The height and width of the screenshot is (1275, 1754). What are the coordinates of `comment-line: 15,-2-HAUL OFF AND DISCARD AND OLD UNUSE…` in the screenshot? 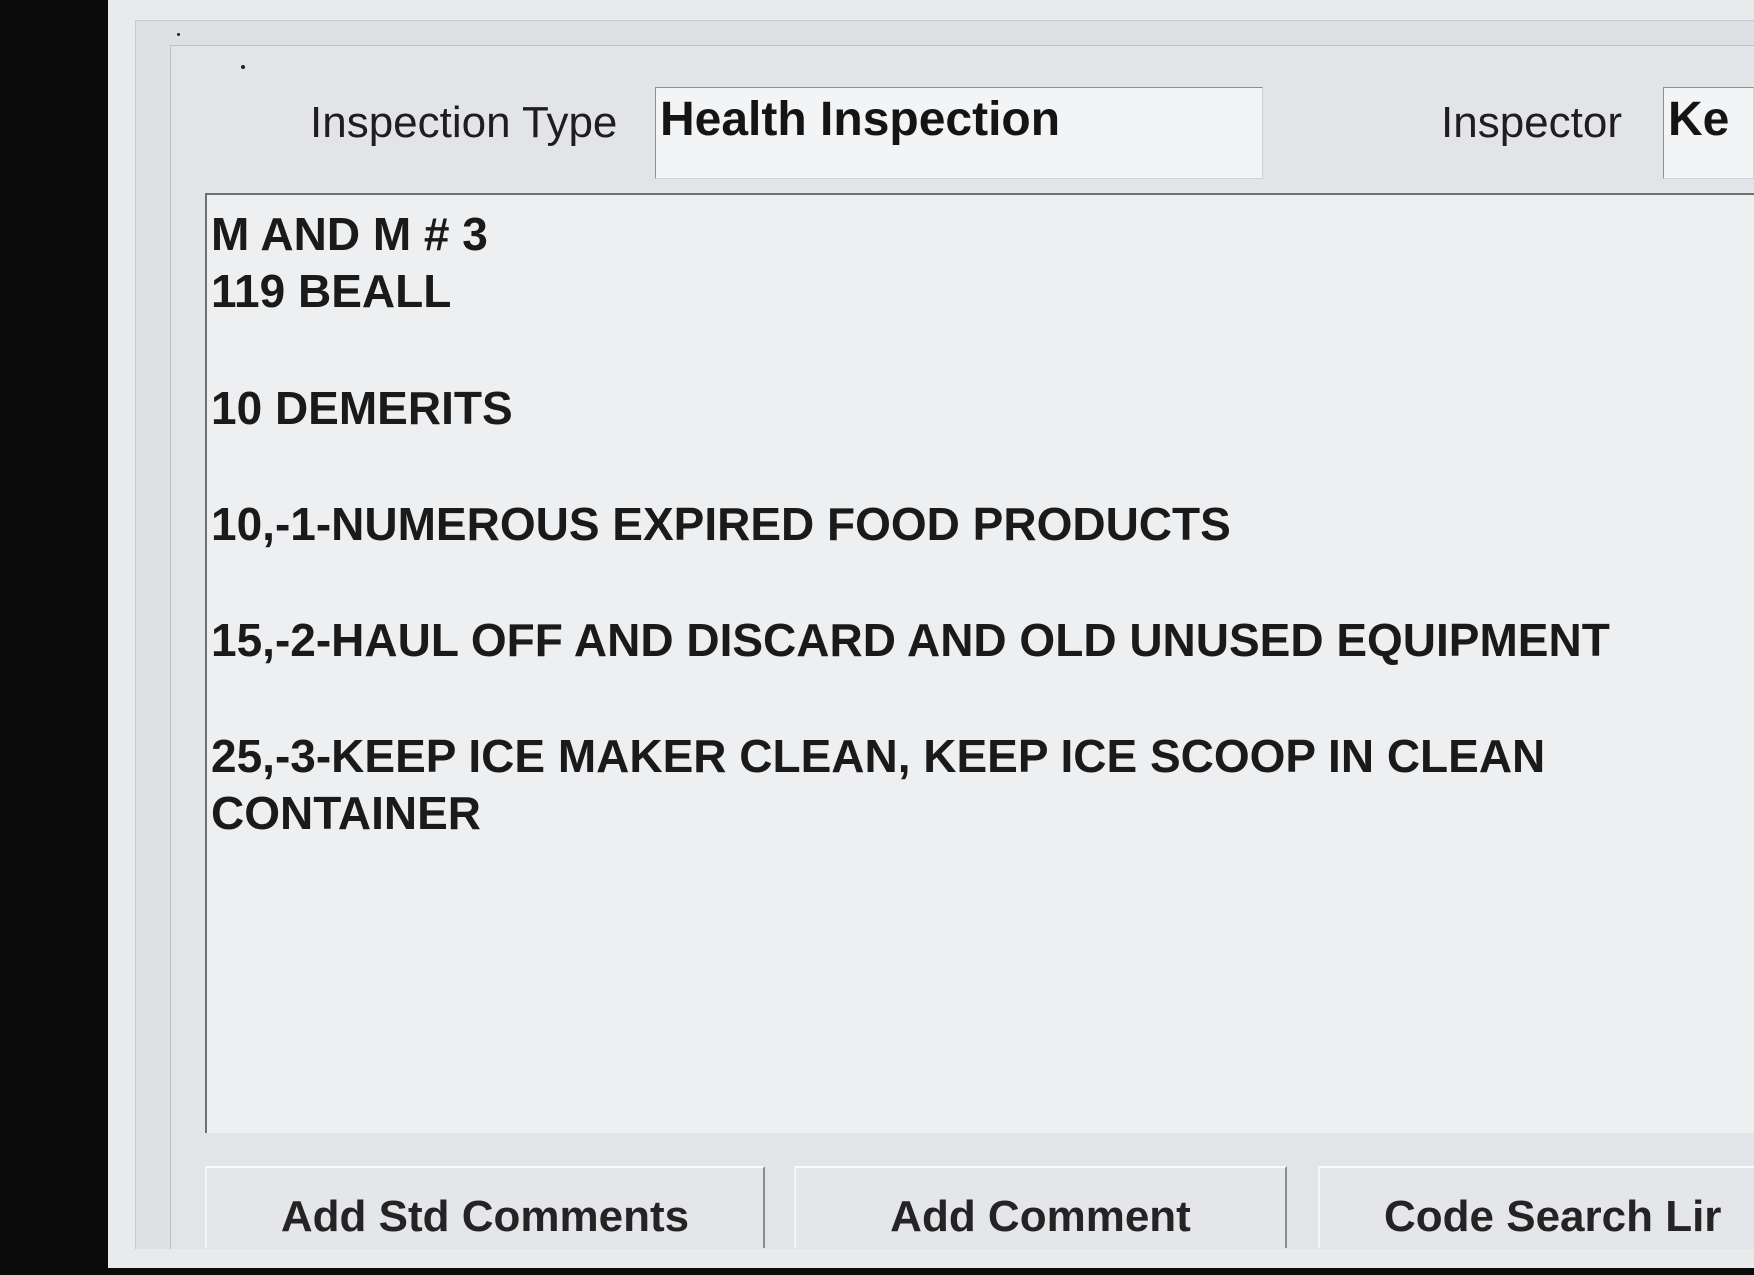 It's located at (910, 640).